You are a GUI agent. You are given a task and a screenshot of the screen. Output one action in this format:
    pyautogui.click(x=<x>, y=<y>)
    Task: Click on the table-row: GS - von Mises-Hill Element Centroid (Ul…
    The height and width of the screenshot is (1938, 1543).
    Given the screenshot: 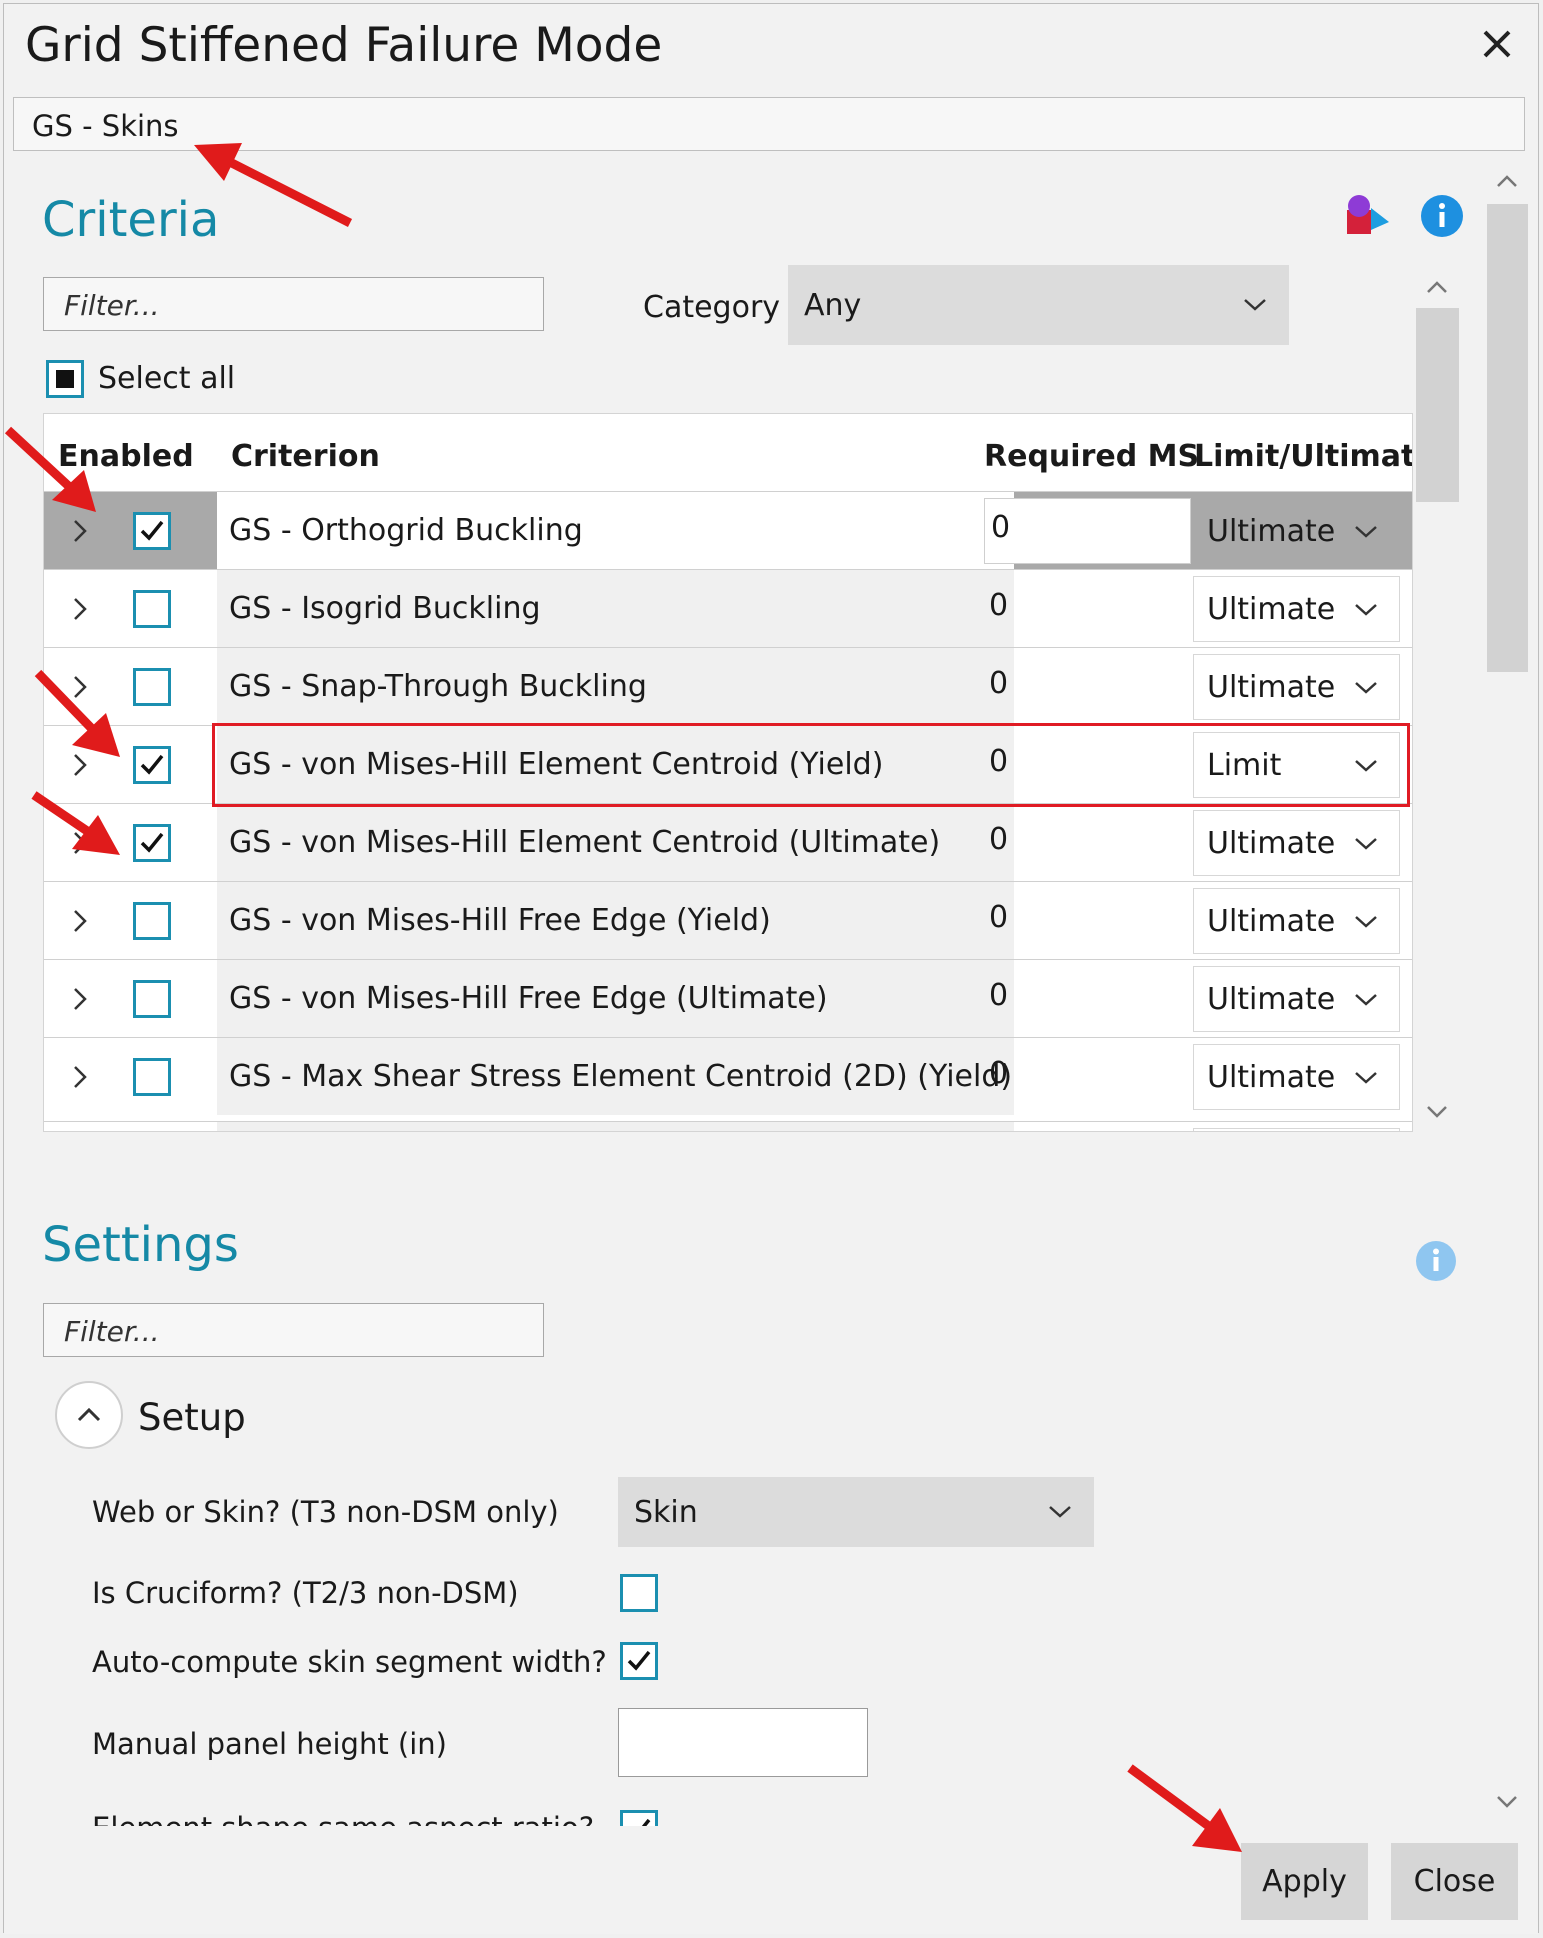 What is the action you would take?
    pyautogui.click(x=728, y=842)
    